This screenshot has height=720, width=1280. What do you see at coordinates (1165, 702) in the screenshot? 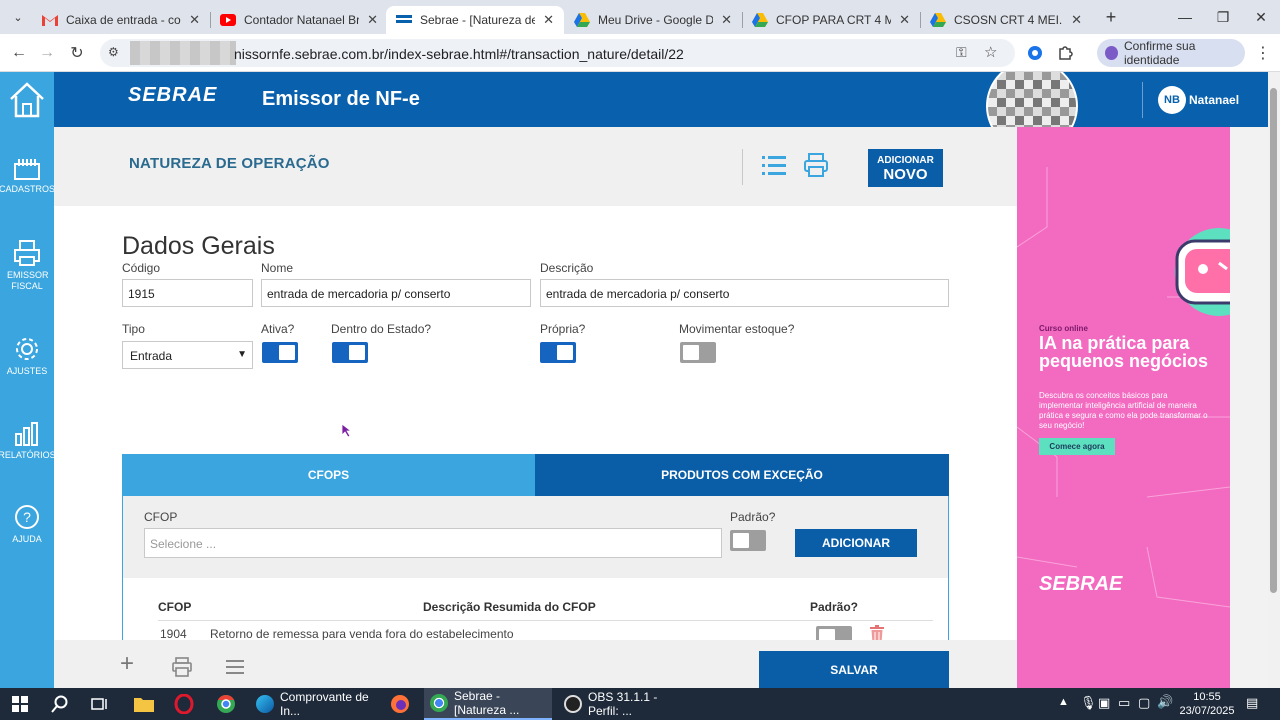
I see `volume-icon: 🔊` at bounding box center [1165, 702].